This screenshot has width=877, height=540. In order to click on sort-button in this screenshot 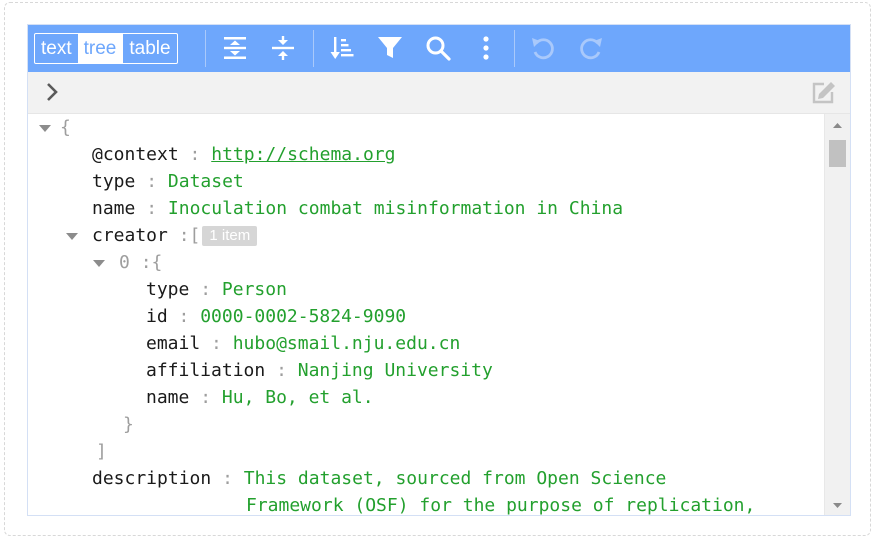, I will do `click(342, 48)`.